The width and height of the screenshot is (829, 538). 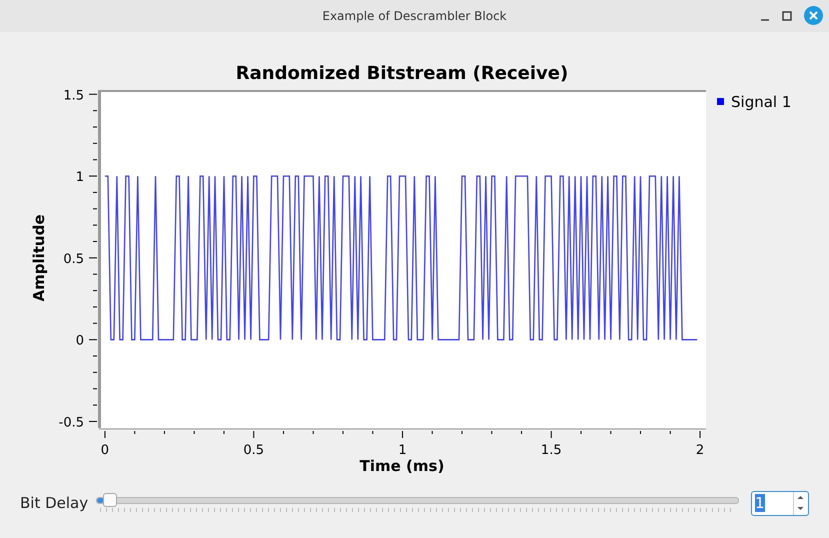 What do you see at coordinates (73, 259) in the screenshot?
I see `y-tick-label: 0.5` at bounding box center [73, 259].